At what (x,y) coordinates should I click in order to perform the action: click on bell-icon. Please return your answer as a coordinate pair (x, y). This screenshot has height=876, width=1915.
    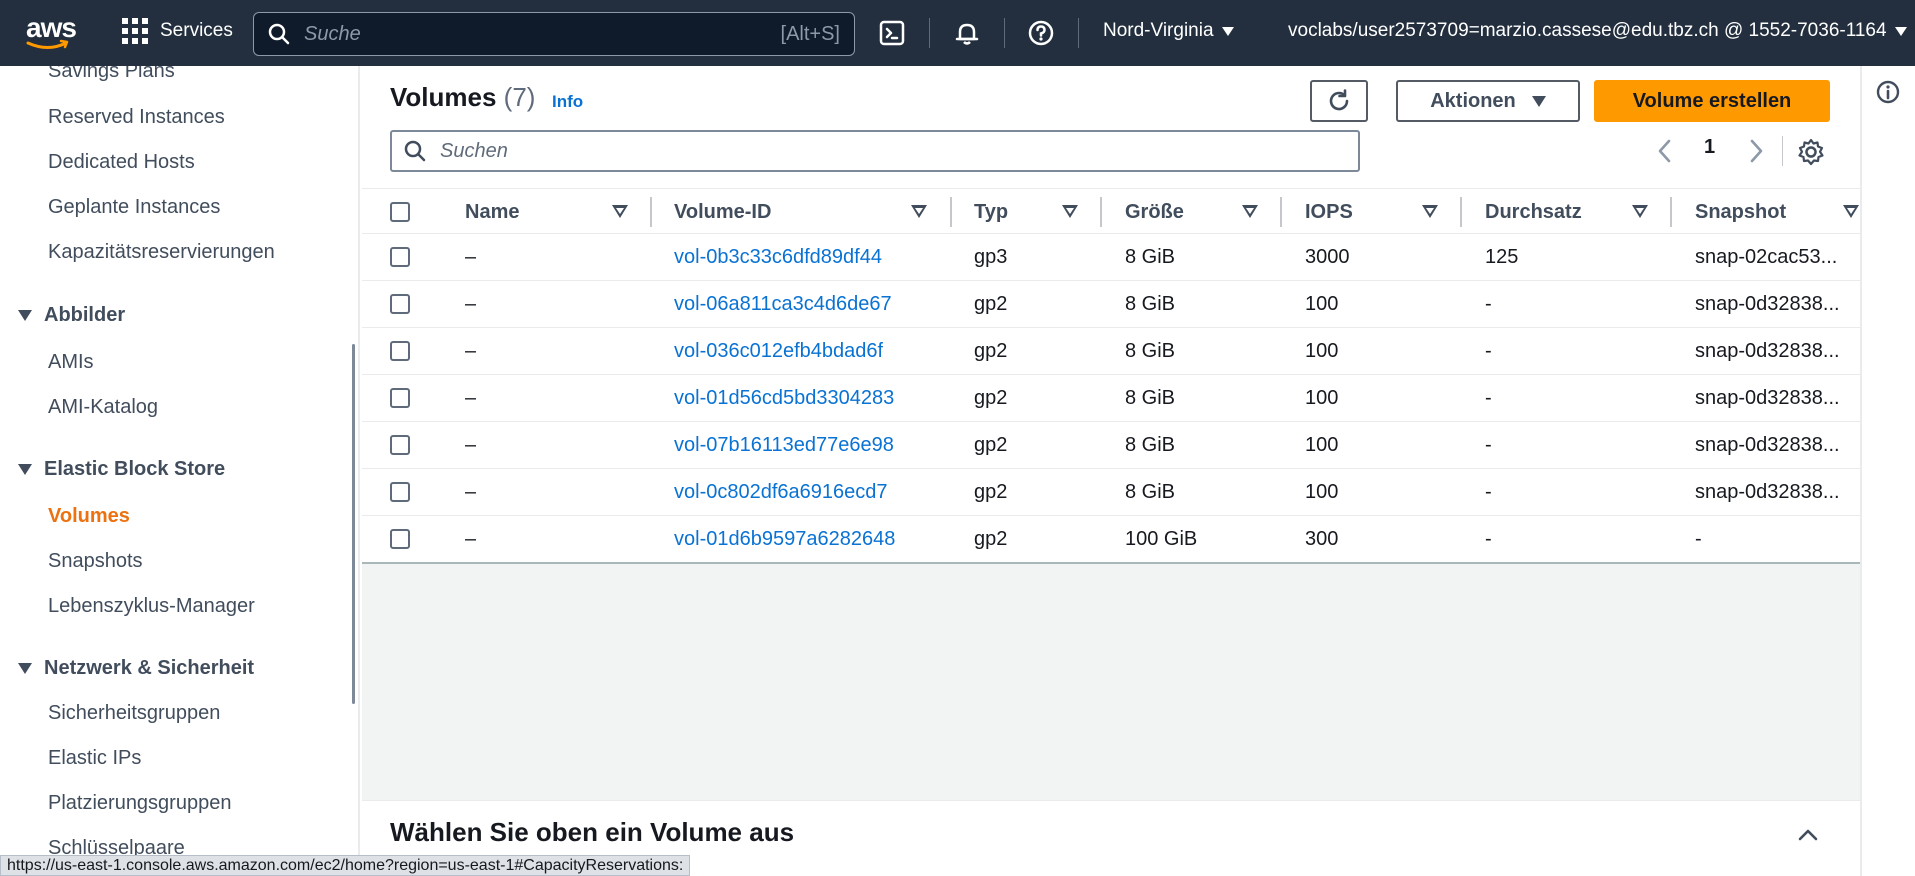
    Looking at the image, I should click on (967, 33).